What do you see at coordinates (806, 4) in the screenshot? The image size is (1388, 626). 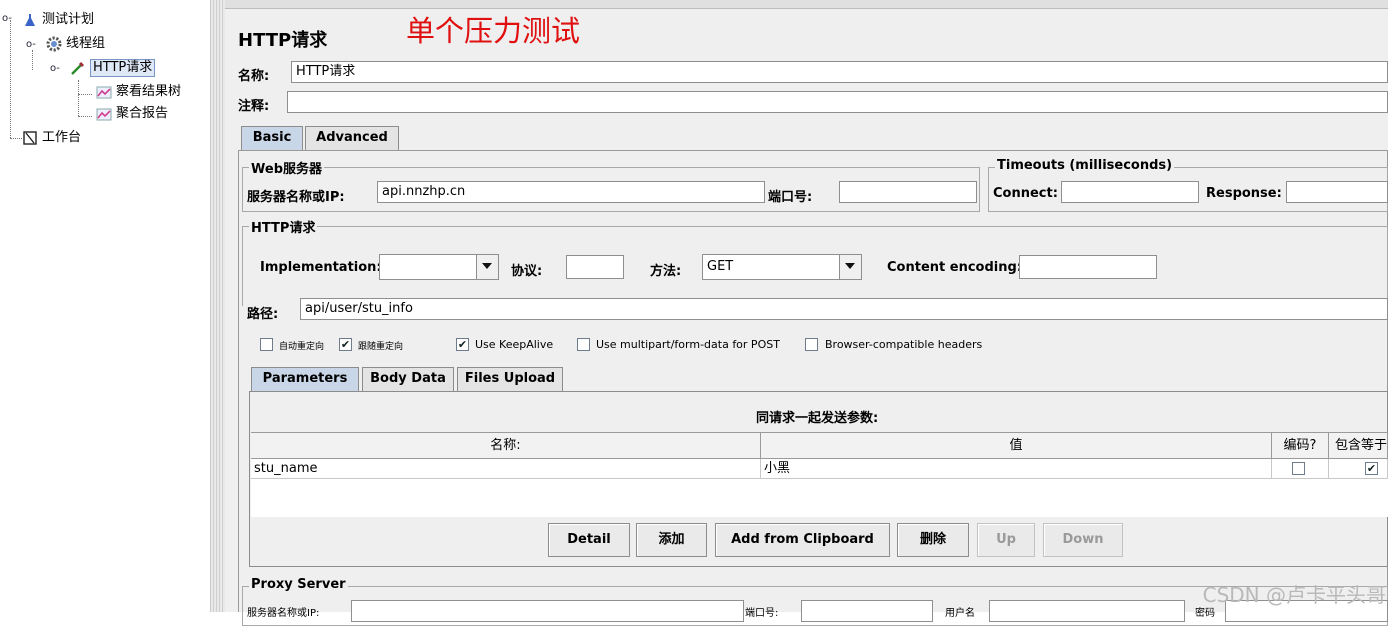 I see `panel-top-bar` at bounding box center [806, 4].